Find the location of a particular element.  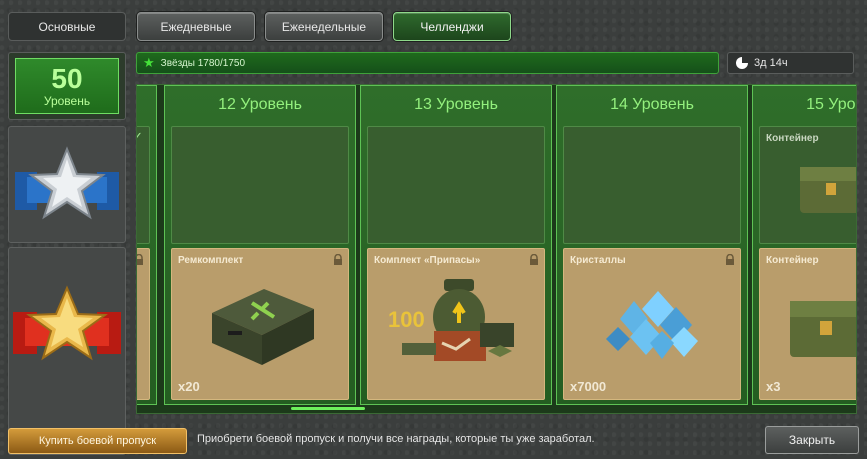

level-column-11: ✓ is located at coordinates (147, 245).